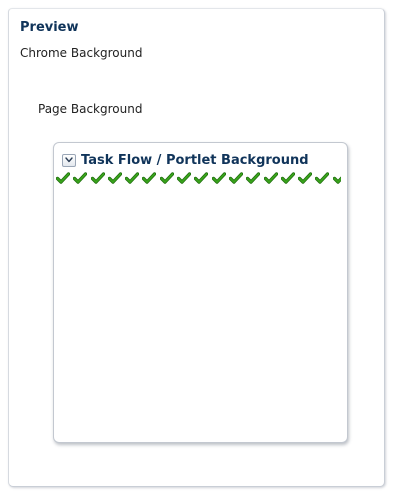  Describe the element at coordinates (90, 109) in the screenshot. I see `page-background-label: Page Background` at that location.